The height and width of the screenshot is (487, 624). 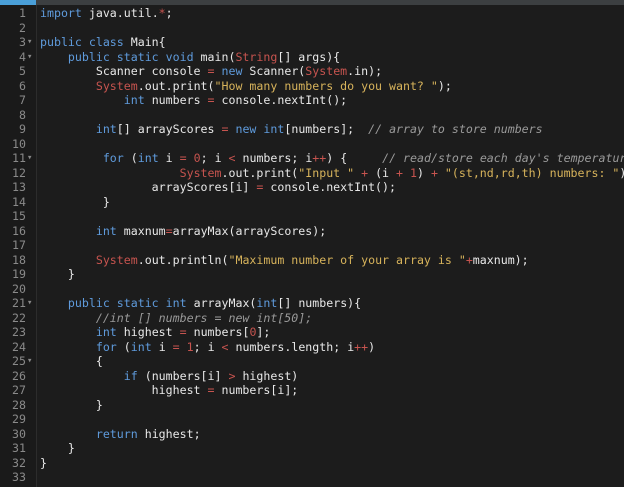 What do you see at coordinates (19, 288) in the screenshot?
I see `line-number: 20` at bounding box center [19, 288].